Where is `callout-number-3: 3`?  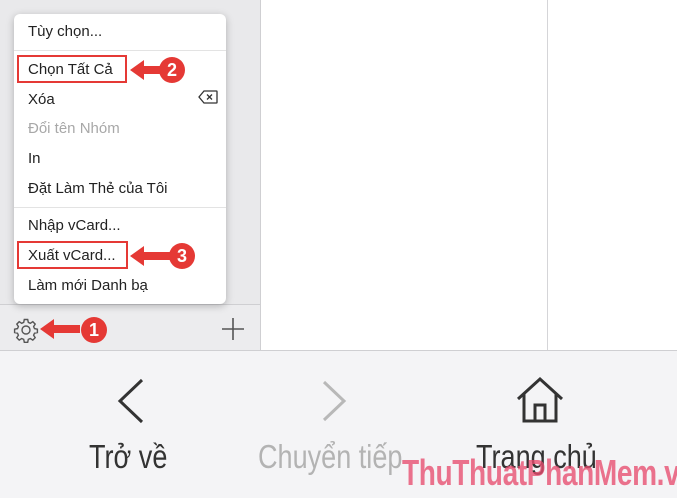
callout-number-3: 3 is located at coordinates (182, 256).